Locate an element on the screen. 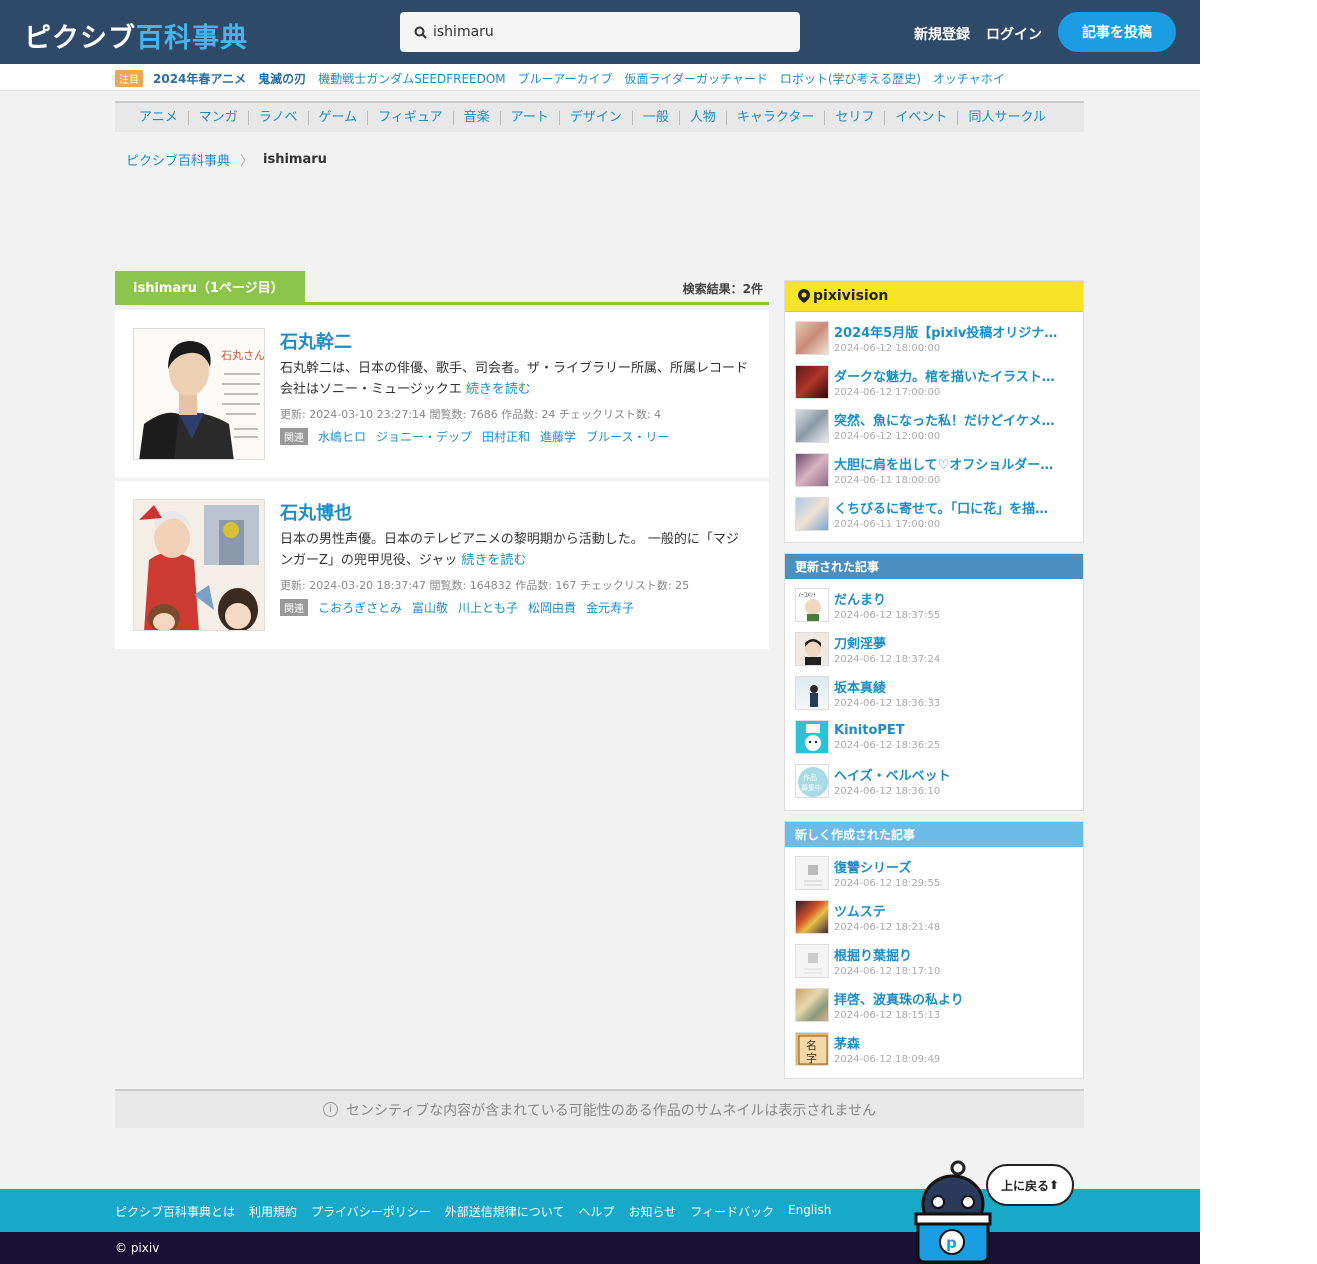  breadcrumb-home: ピクシブ百科事典 is located at coordinates (178, 159).